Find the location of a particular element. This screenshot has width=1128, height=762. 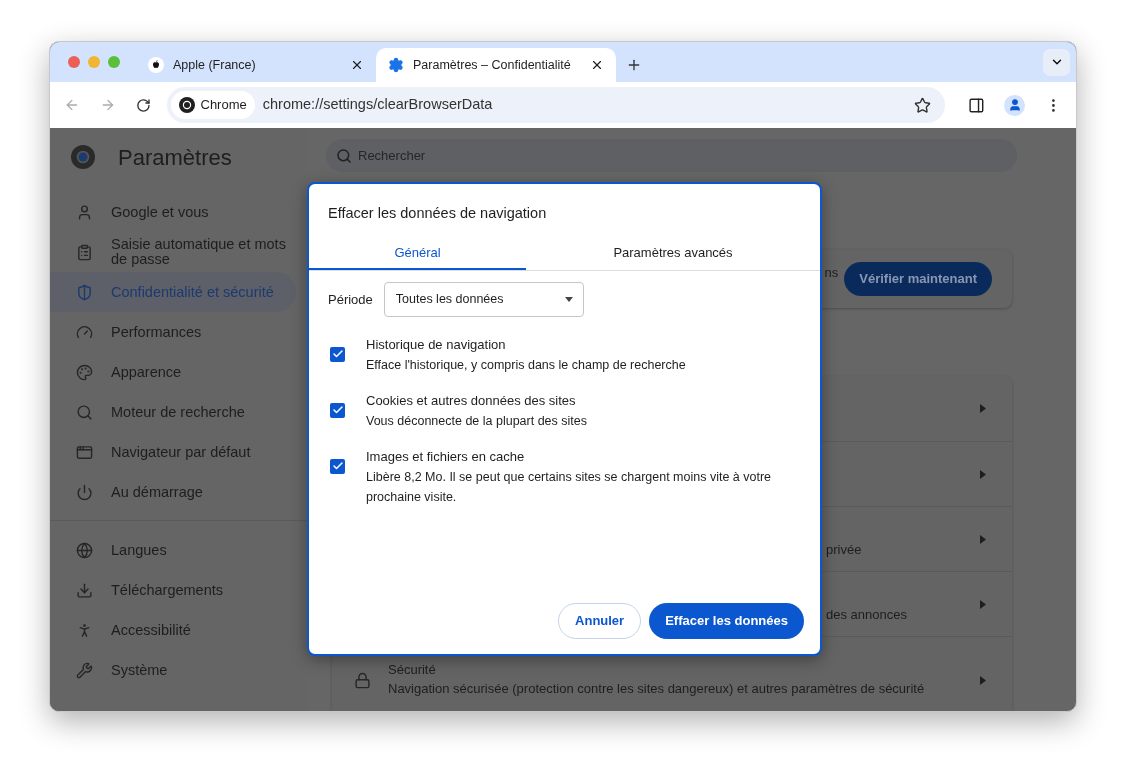

lock-icon is located at coordinates (362, 680).